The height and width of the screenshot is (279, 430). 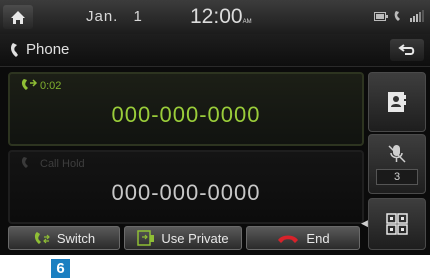 I want to click on switch-call-icon, so click(x=42, y=238).